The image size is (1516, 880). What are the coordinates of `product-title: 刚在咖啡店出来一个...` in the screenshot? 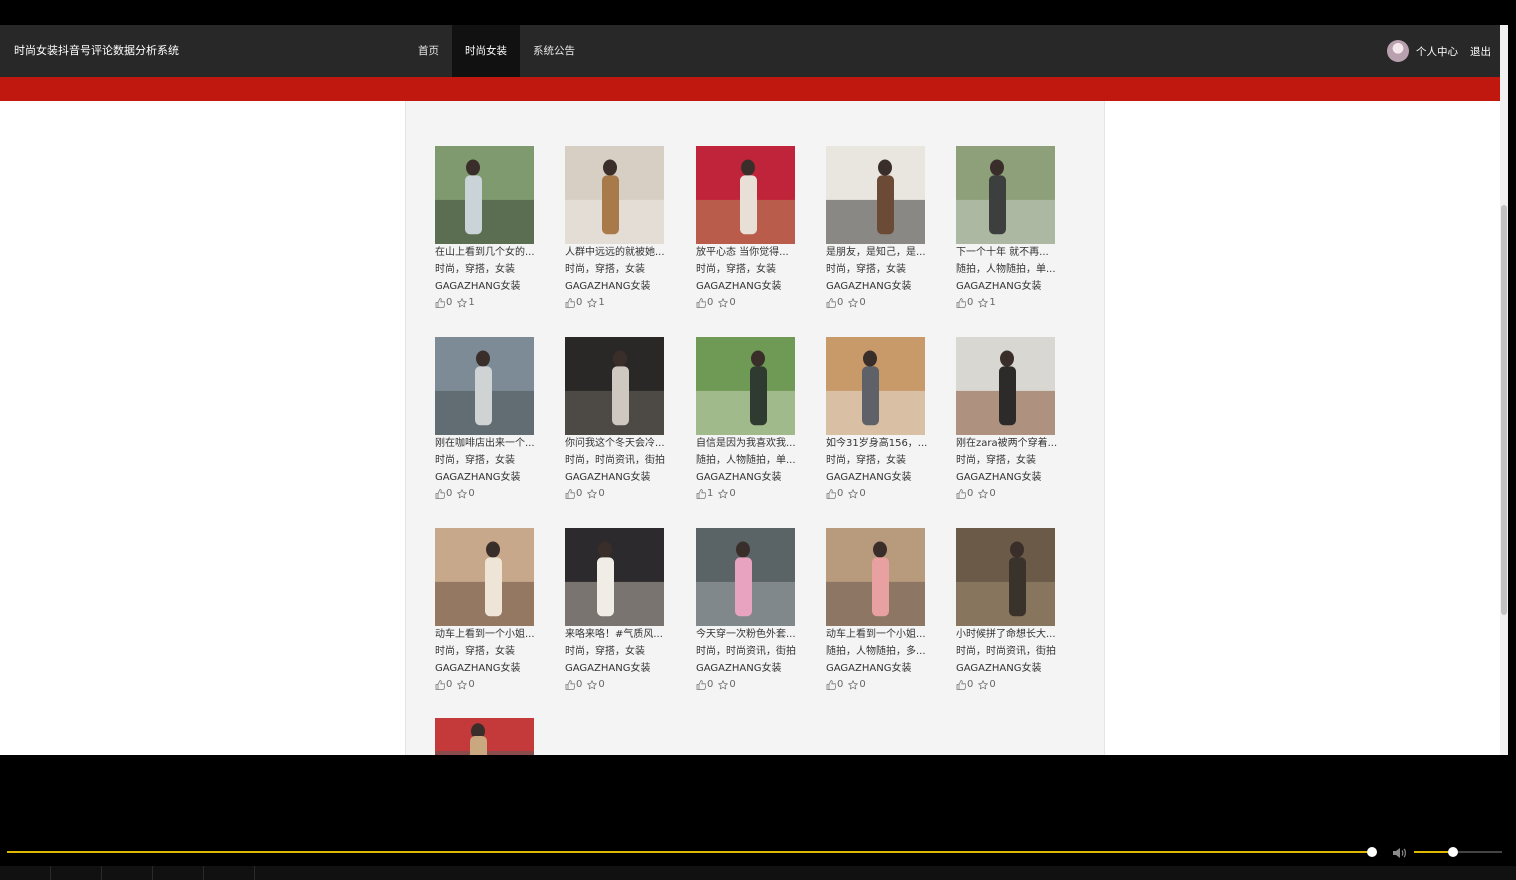 It's located at (490, 443).